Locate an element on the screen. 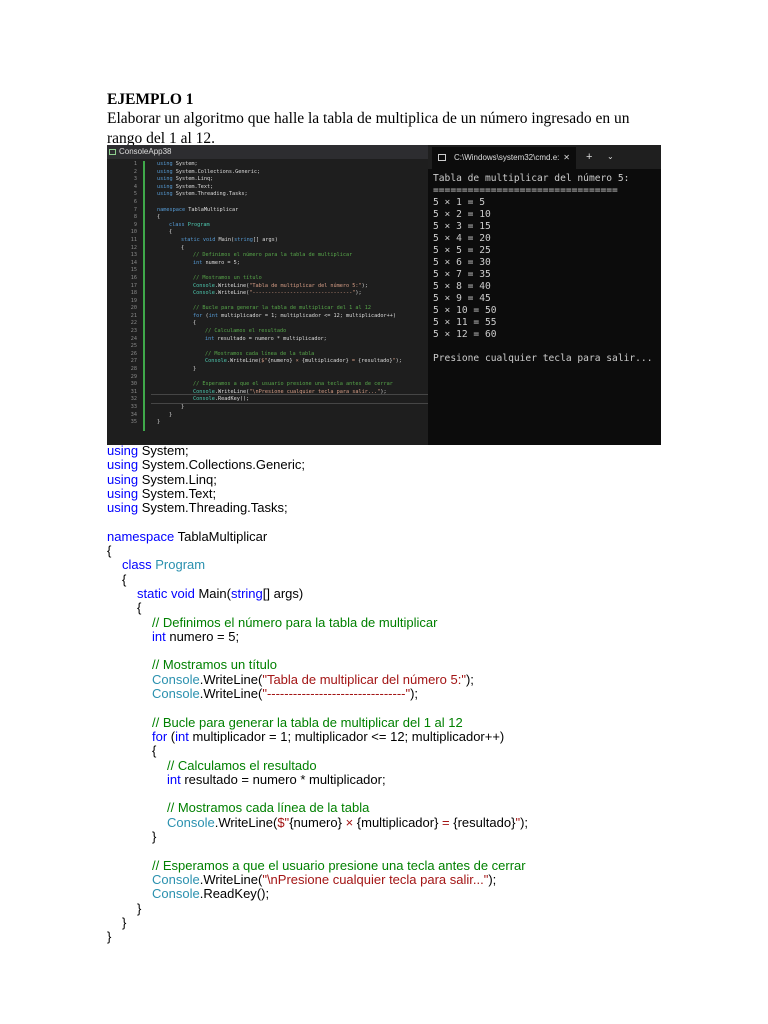 Image resolution: width=768 pixels, height=1024 pixels. terminal-icon is located at coordinates (442, 157).